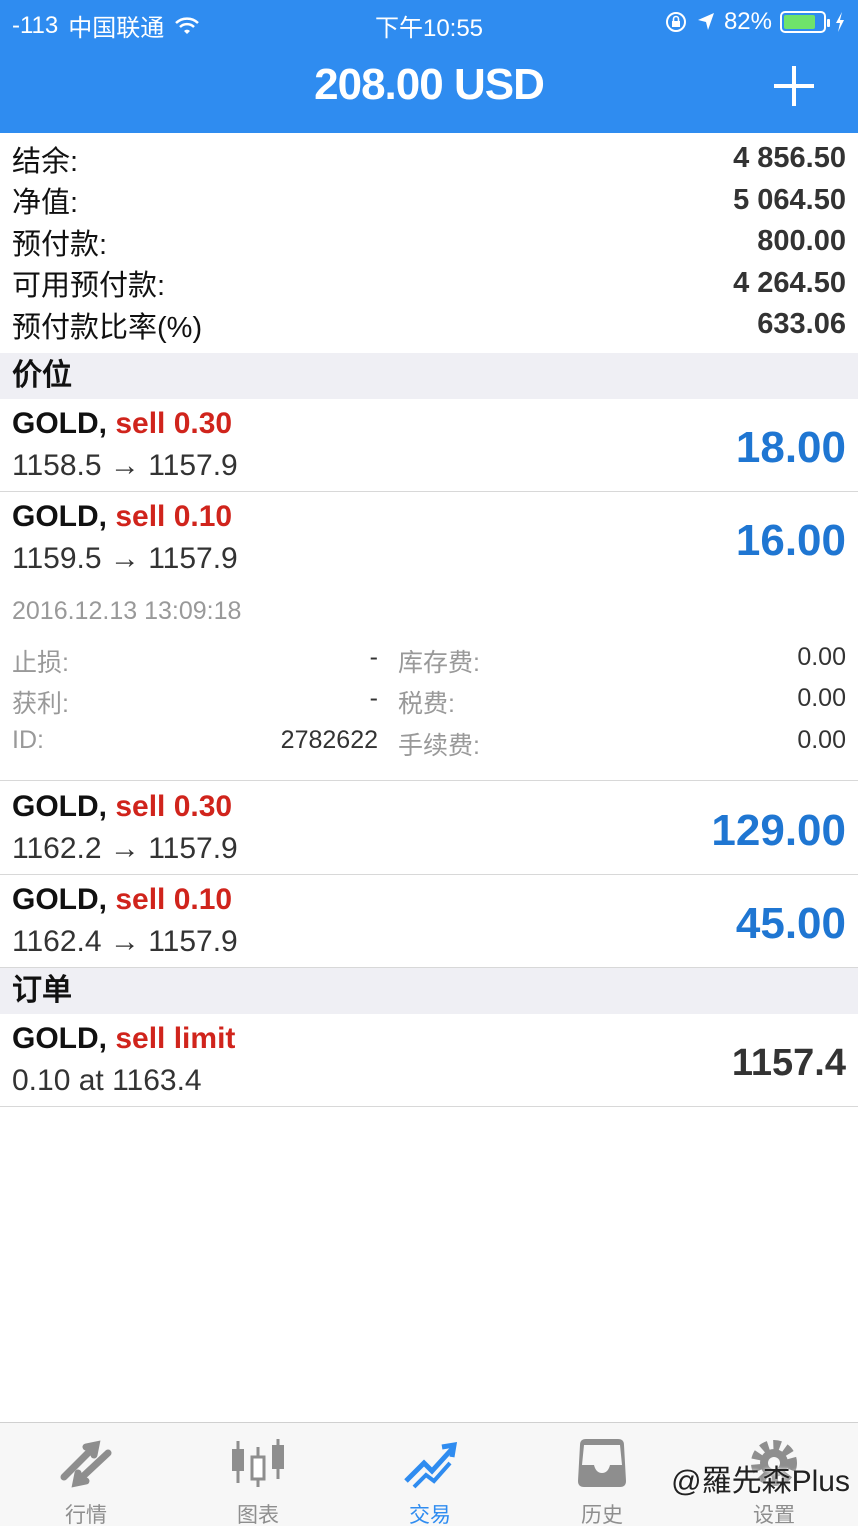  What do you see at coordinates (329, 740) in the screenshot?
I see `id-value: 2782622` at bounding box center [329, 740].